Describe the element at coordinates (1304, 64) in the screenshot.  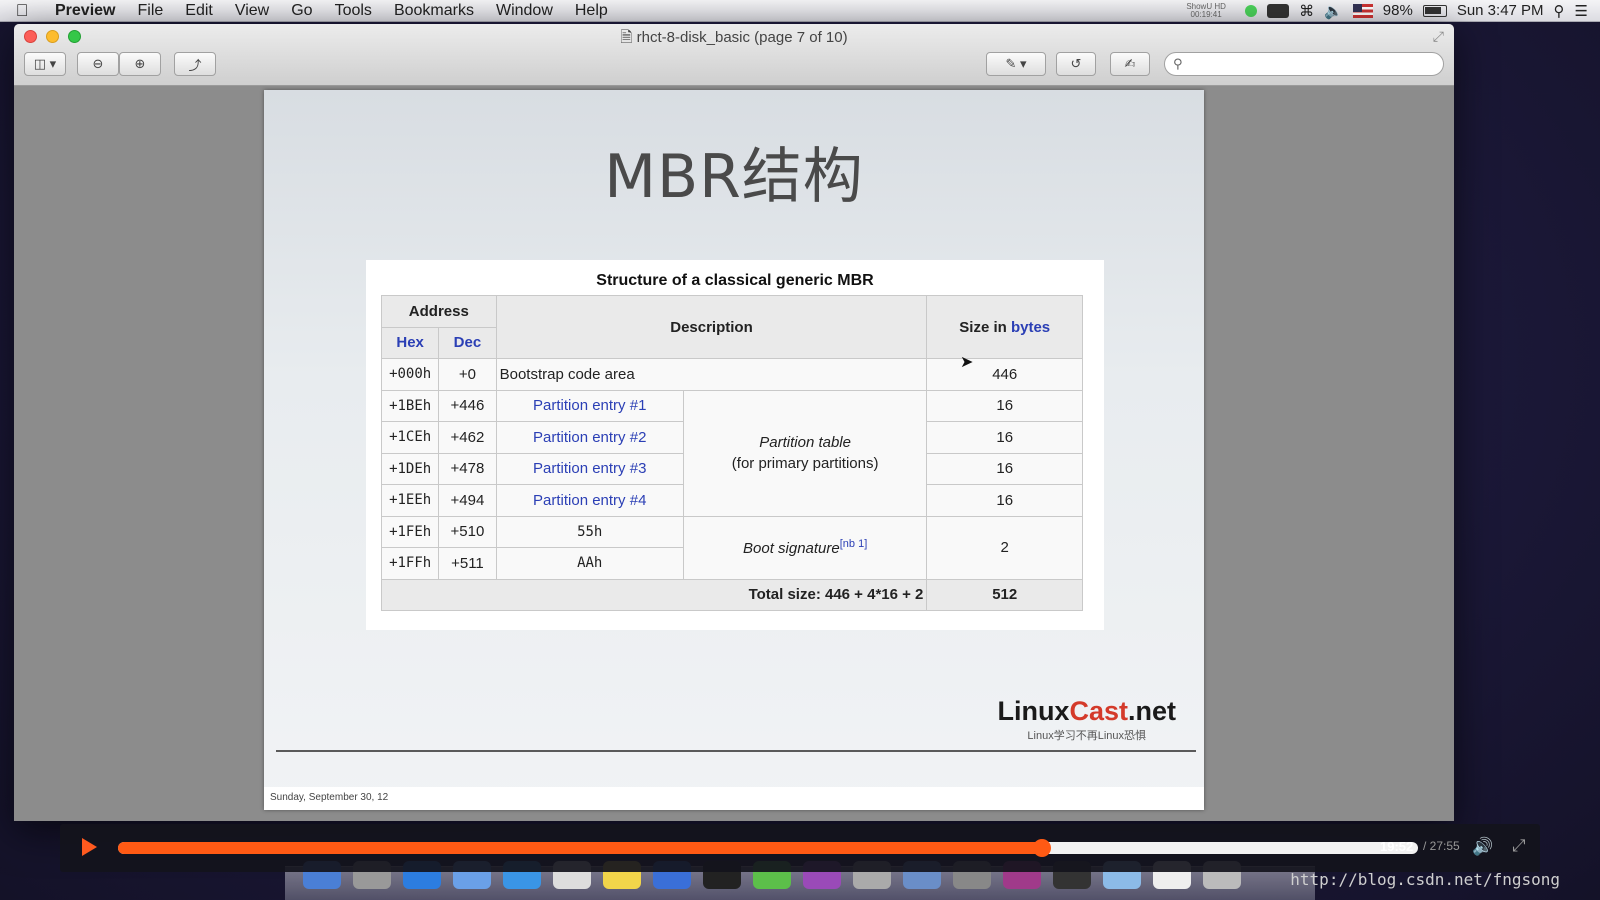
I see `search-input: ⚲` at that location.